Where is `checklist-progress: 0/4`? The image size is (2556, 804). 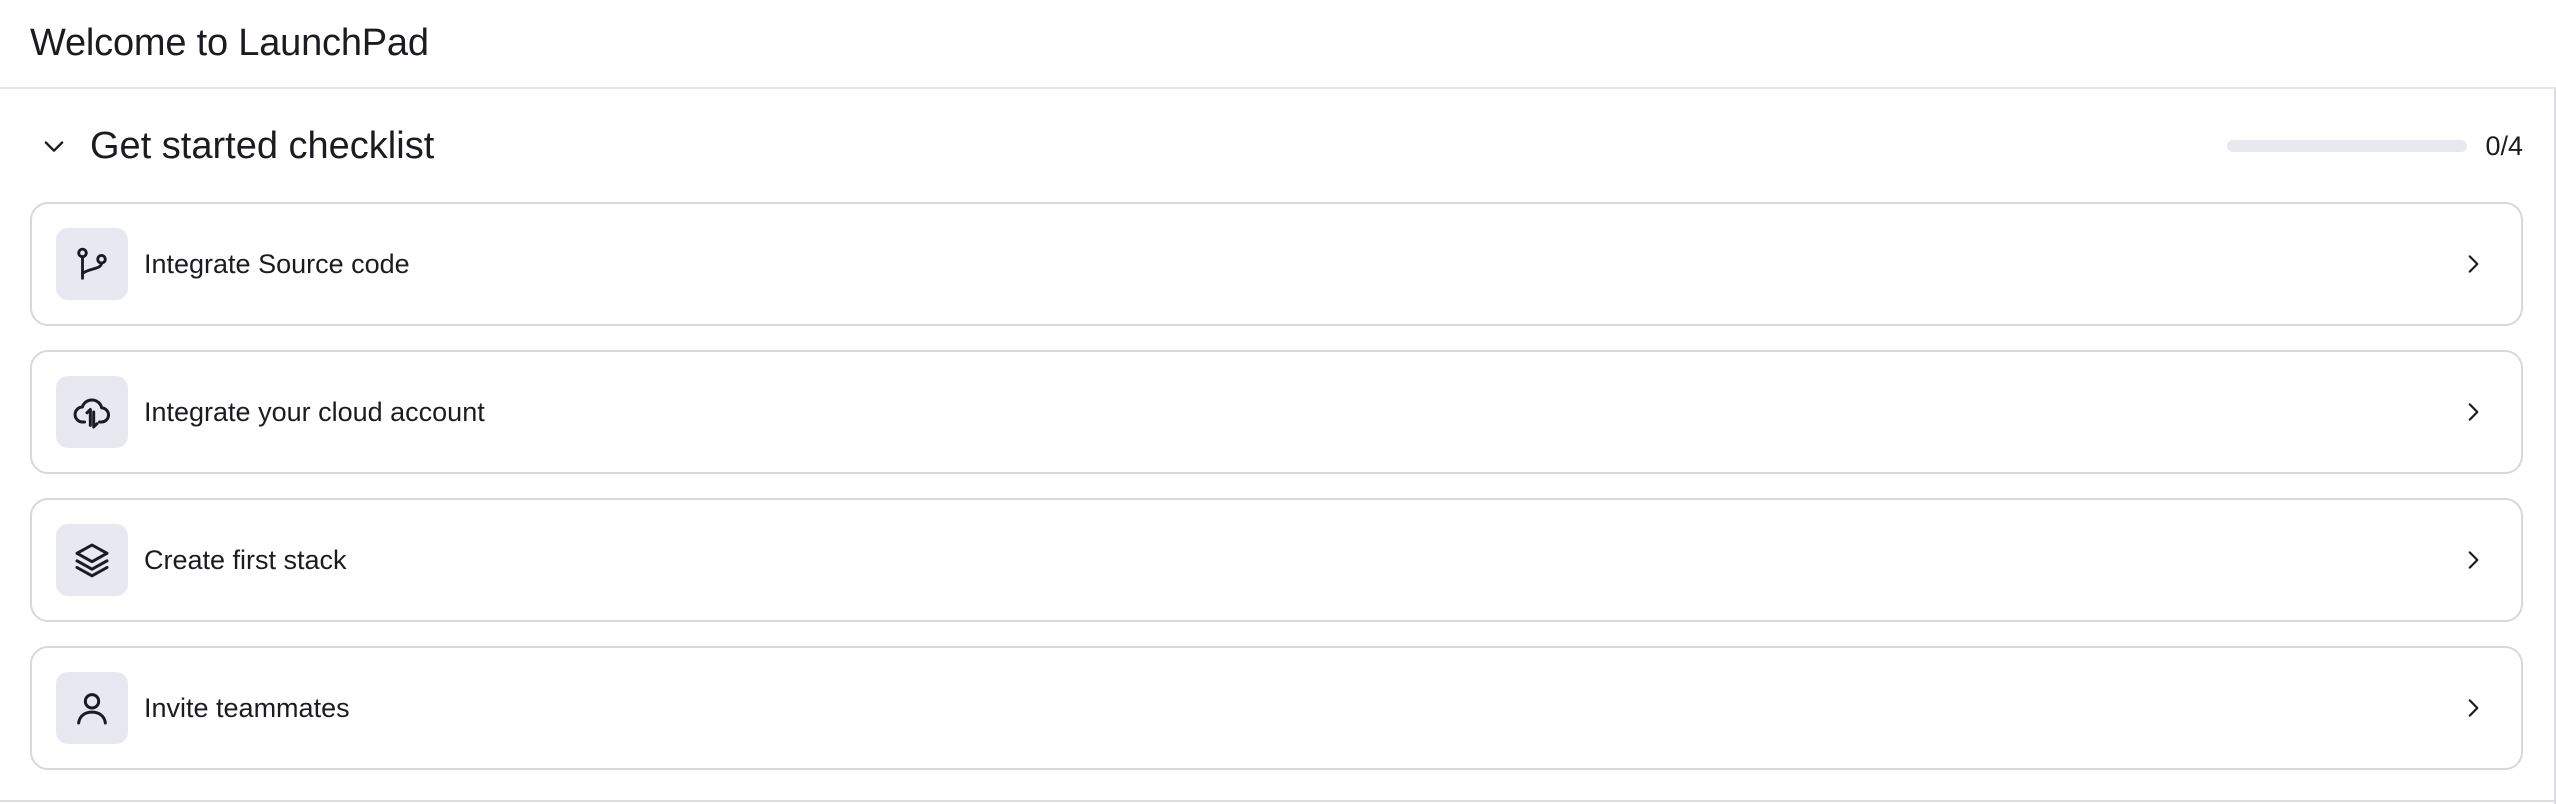
checklist-progress: 0/4 is located at coordinates (2375, 146).